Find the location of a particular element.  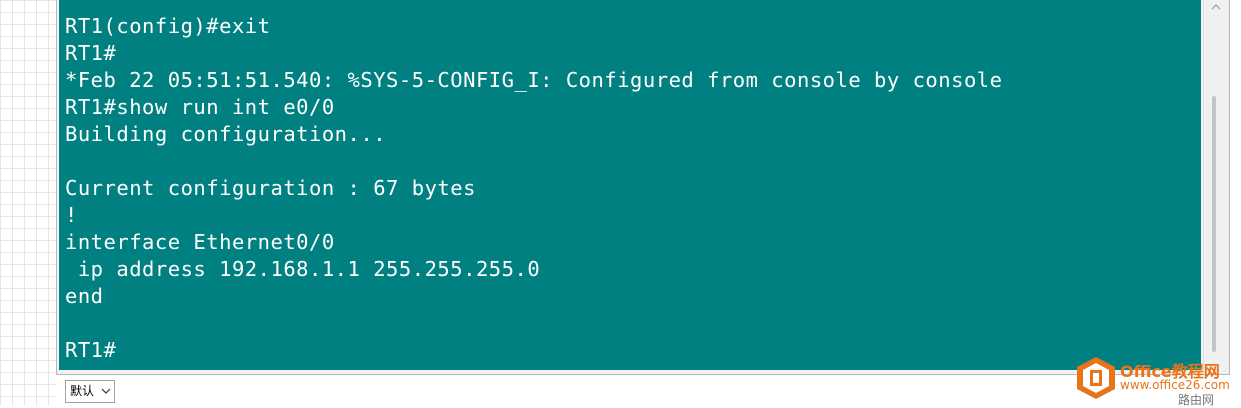

background-grid is located at coordinates (28, 203).